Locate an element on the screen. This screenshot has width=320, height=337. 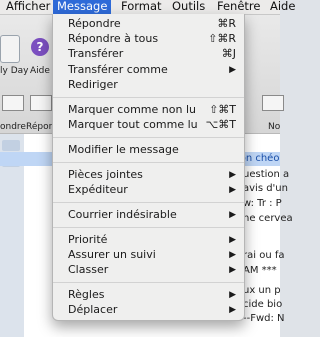
menu-item-label: Assurer un suivi is located at coordinates (112, 254).